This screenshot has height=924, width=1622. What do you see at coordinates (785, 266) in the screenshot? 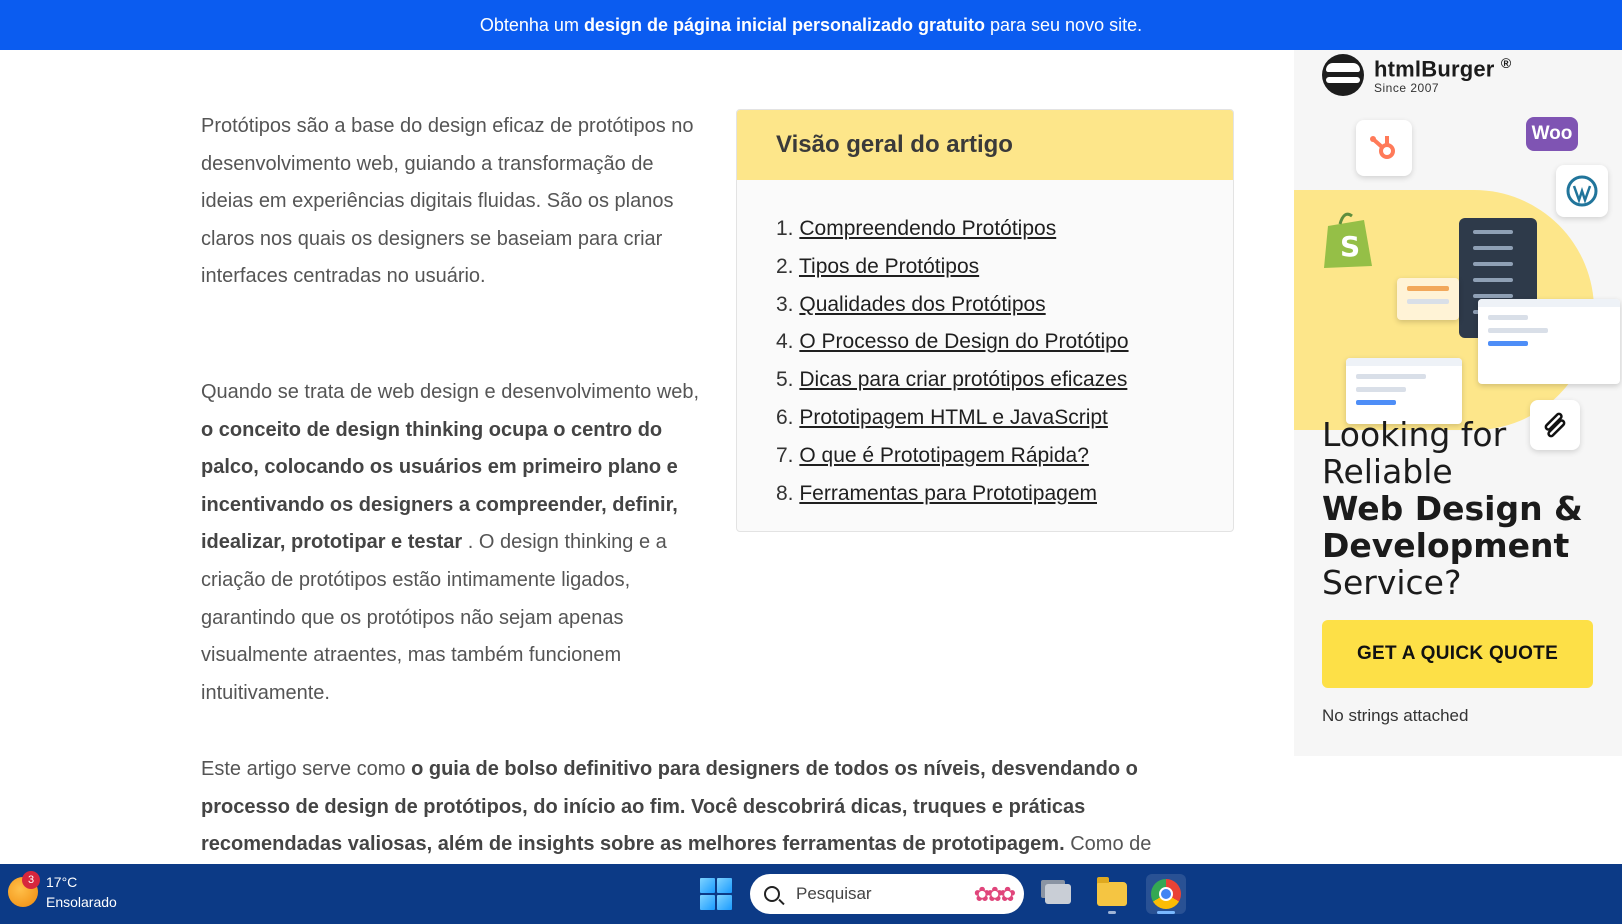
I see `overview-item-number: 2.` at bounding box center [785, 266].